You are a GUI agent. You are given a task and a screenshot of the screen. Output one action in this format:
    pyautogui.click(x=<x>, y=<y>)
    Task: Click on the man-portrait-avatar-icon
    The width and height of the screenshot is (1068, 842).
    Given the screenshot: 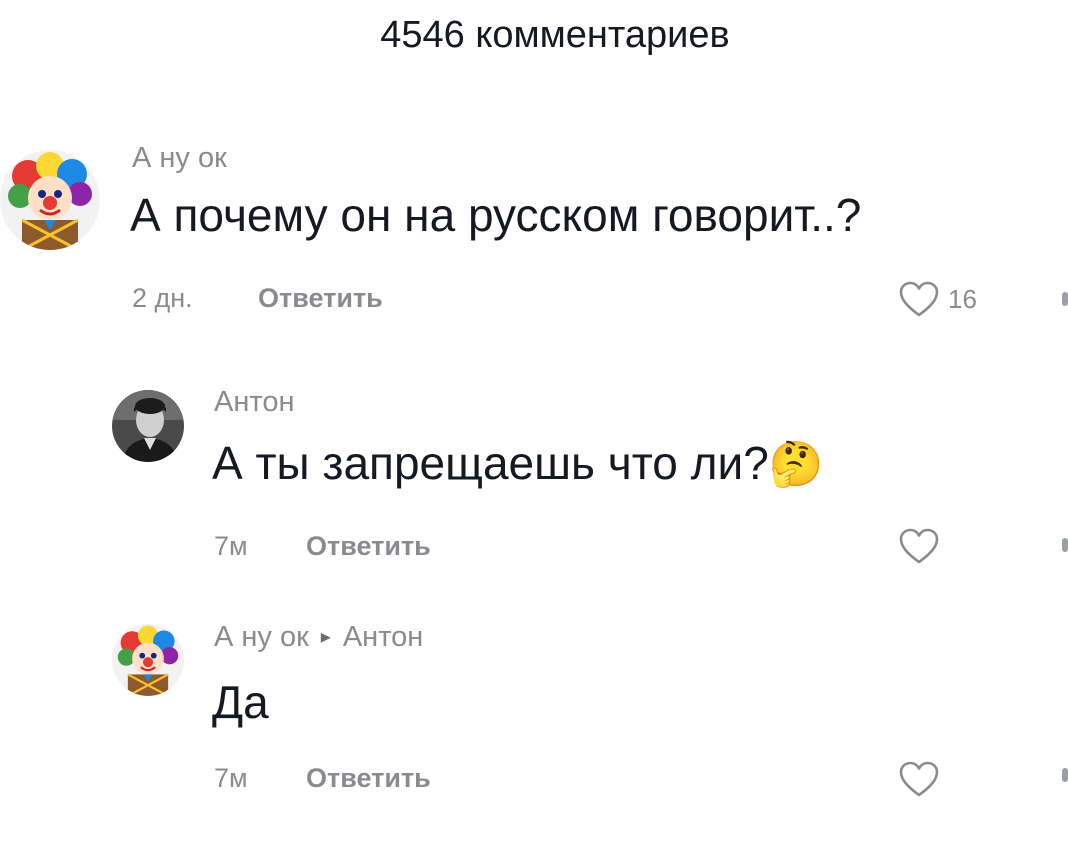 What is the action you would take?
    pyautogui.click(x=148, y=426)
    